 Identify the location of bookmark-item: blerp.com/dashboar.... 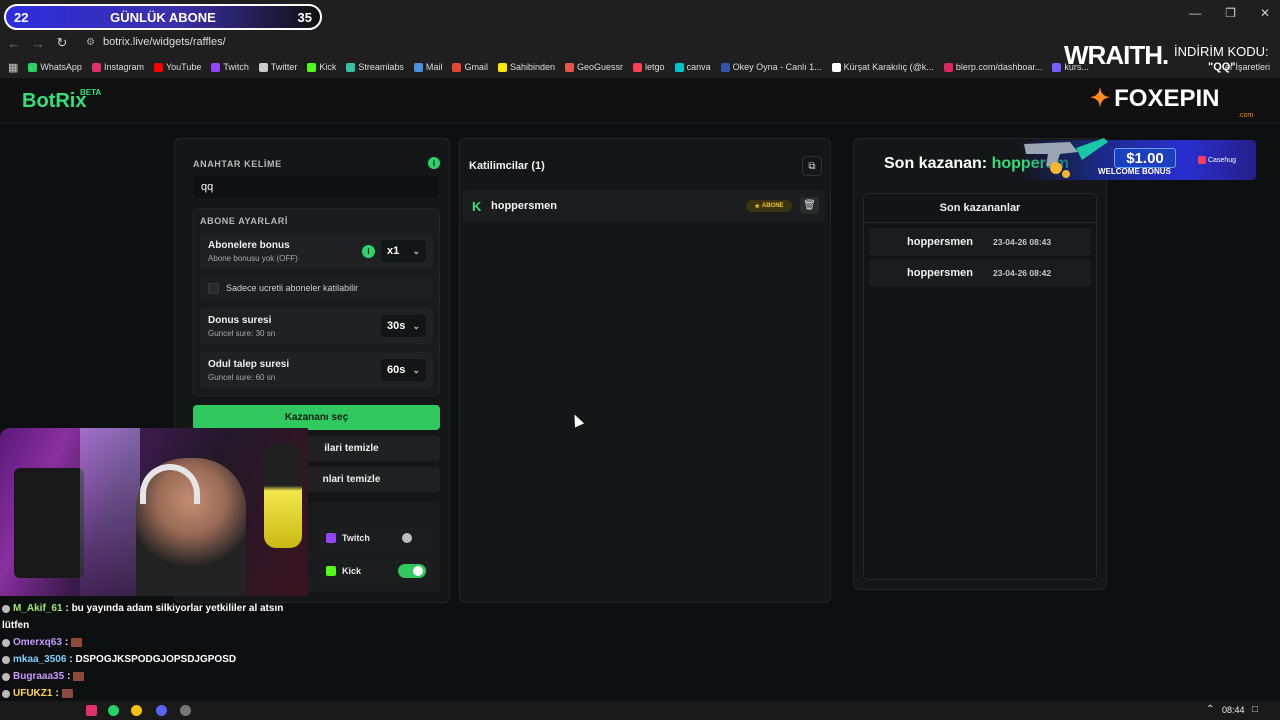
(993, 67).